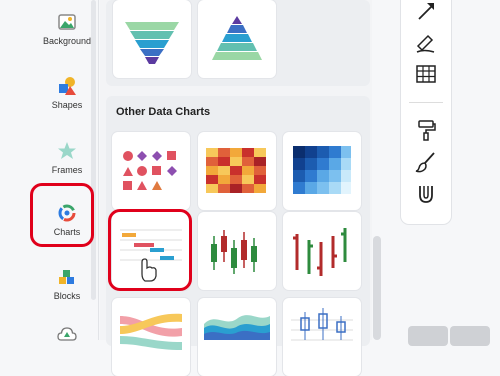 This screenshot has width=500, height=376. What do you see at coordinates (67, 86) in the screenshot?
I see `shapes-icon` at bounding box center [67, 86].